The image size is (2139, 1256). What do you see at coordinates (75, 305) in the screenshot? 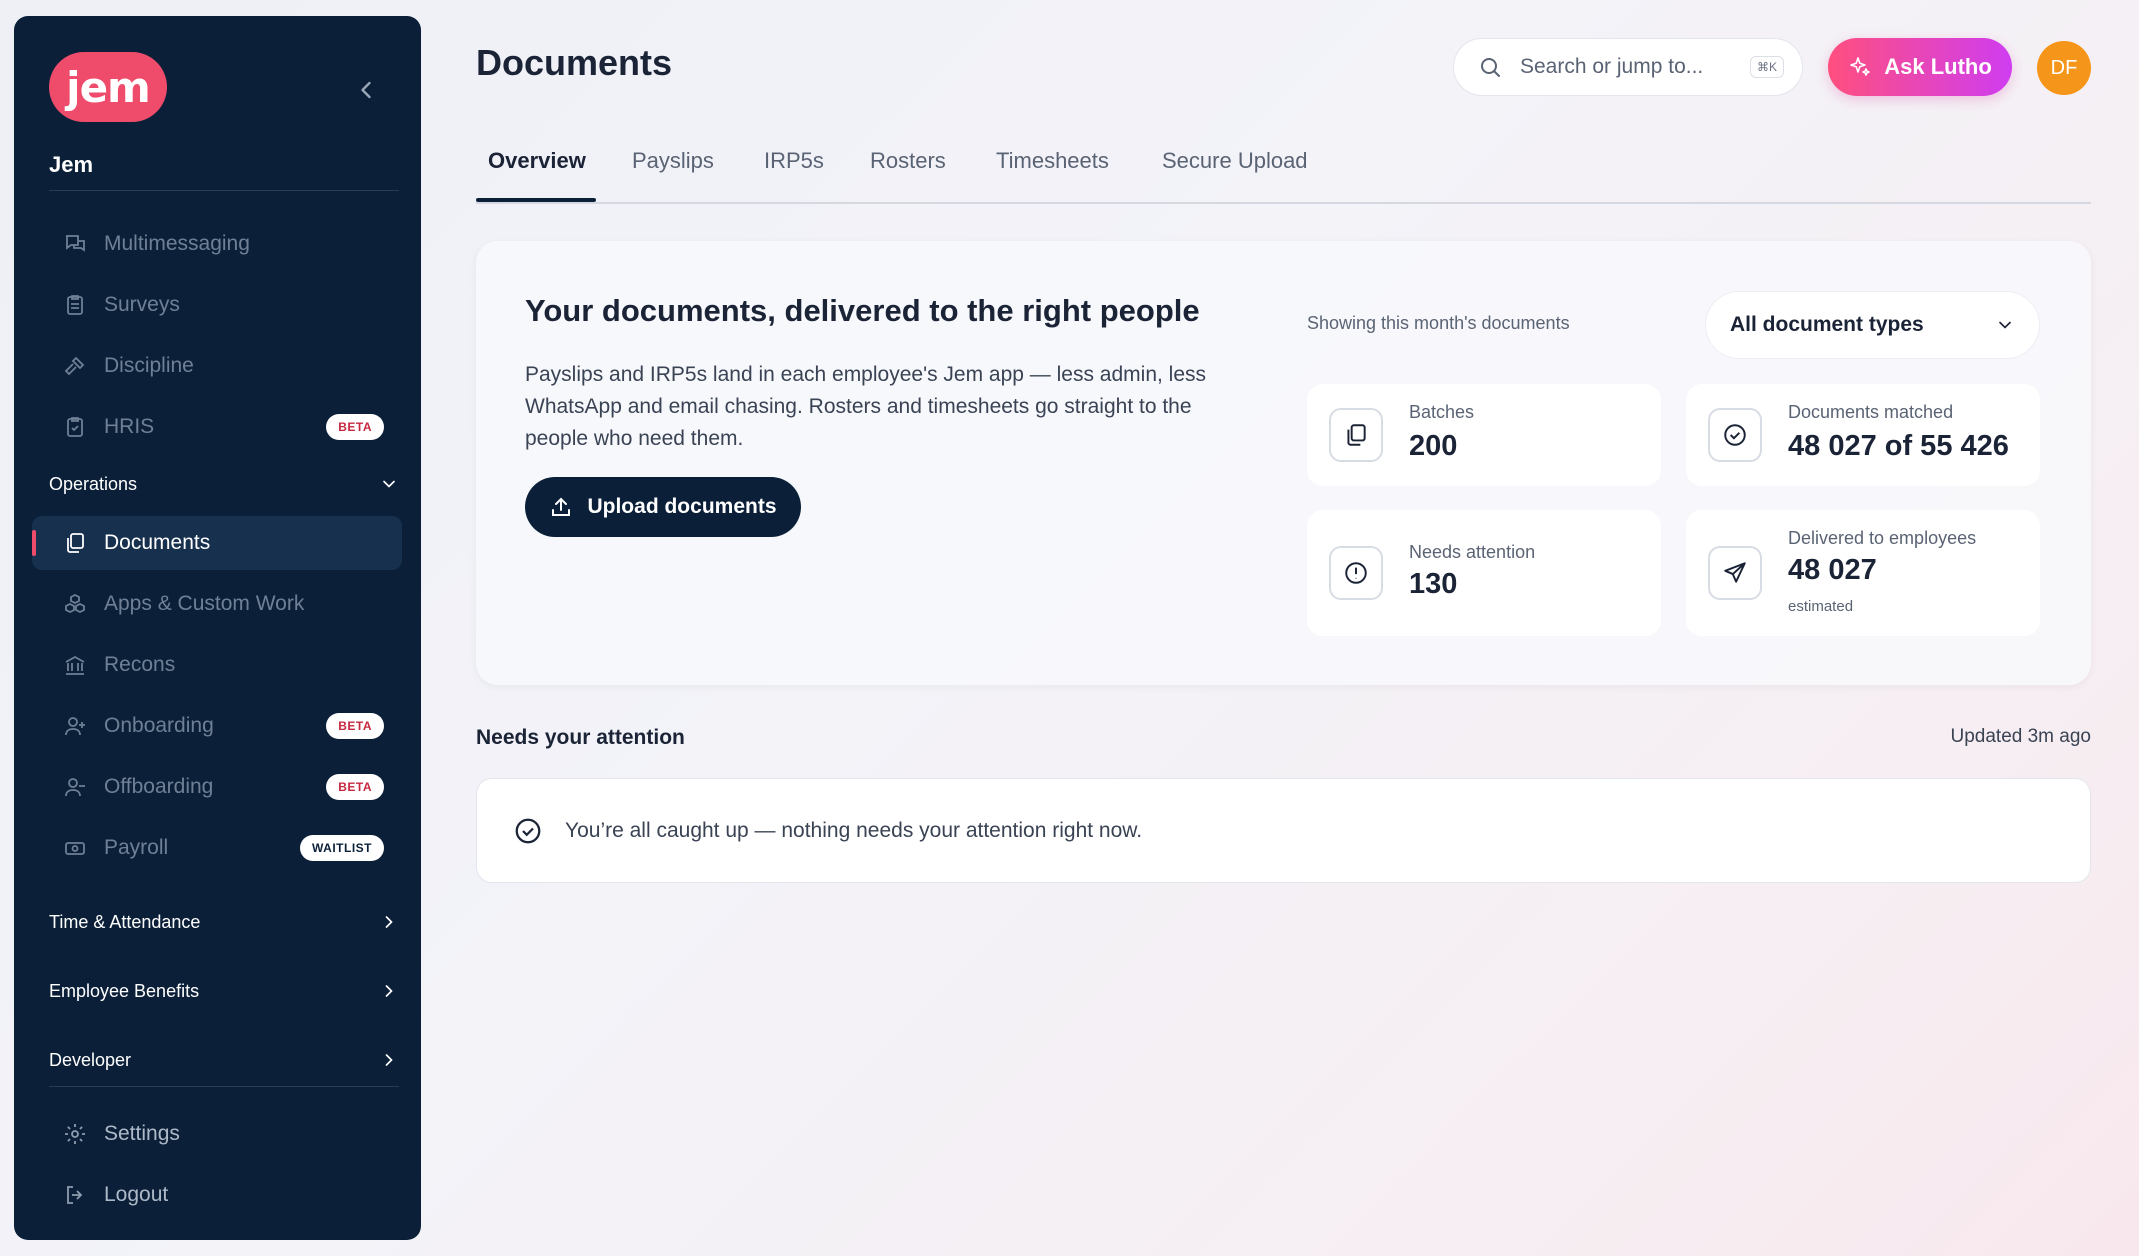
I see `clipboard-icon` at bounding box center [75, 305].